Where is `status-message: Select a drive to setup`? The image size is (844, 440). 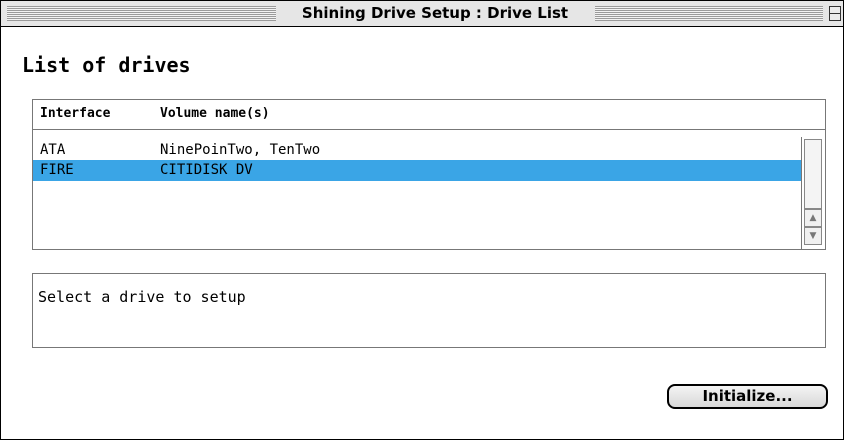 status-message: Select a drive to setup is located at coordinates (142, 297).